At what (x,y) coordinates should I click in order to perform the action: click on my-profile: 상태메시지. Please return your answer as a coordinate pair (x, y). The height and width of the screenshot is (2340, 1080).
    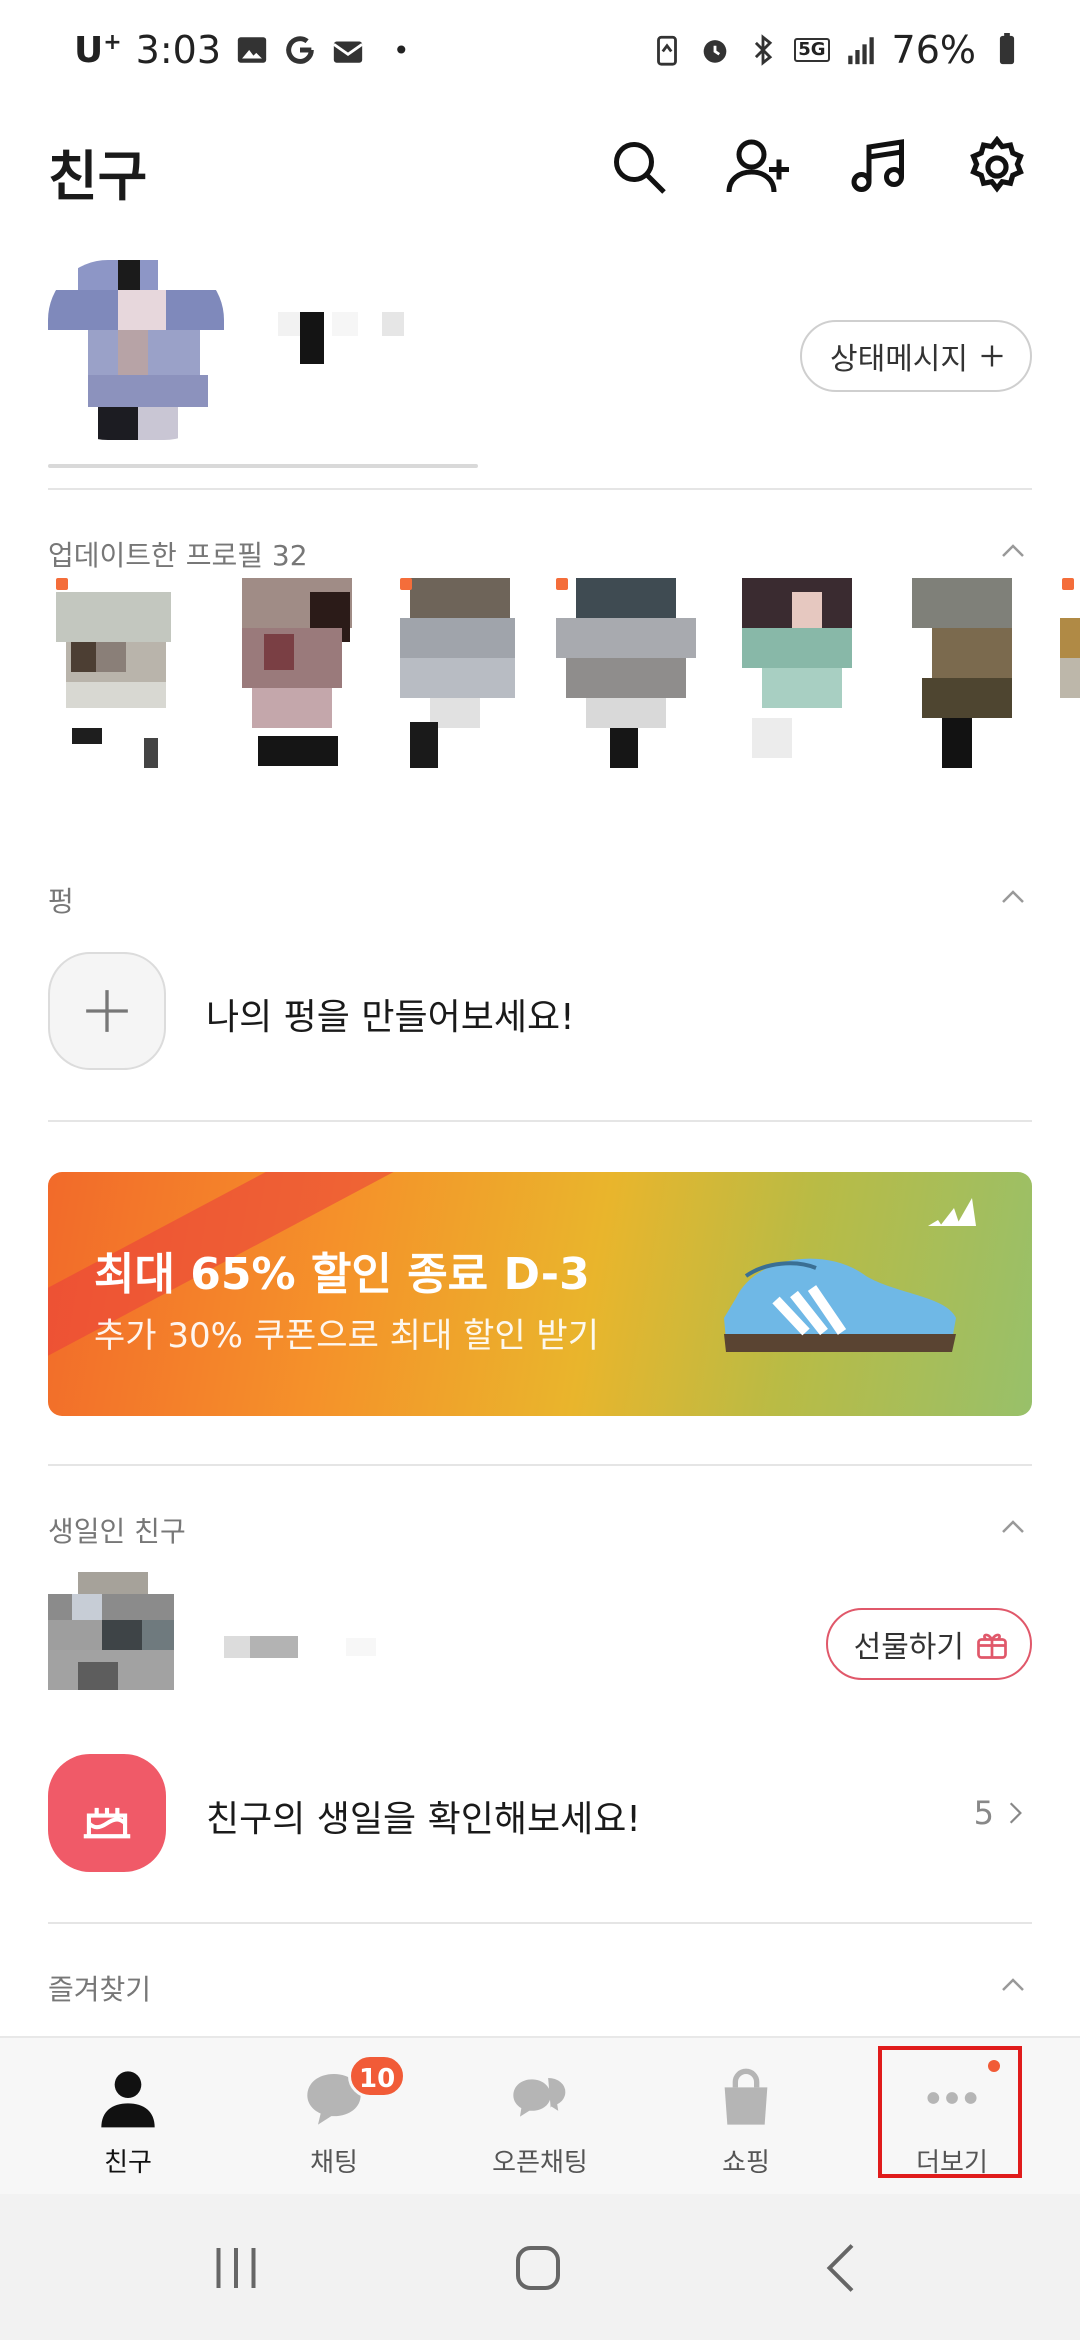
    Looking at the image, I should click on (540, 365).